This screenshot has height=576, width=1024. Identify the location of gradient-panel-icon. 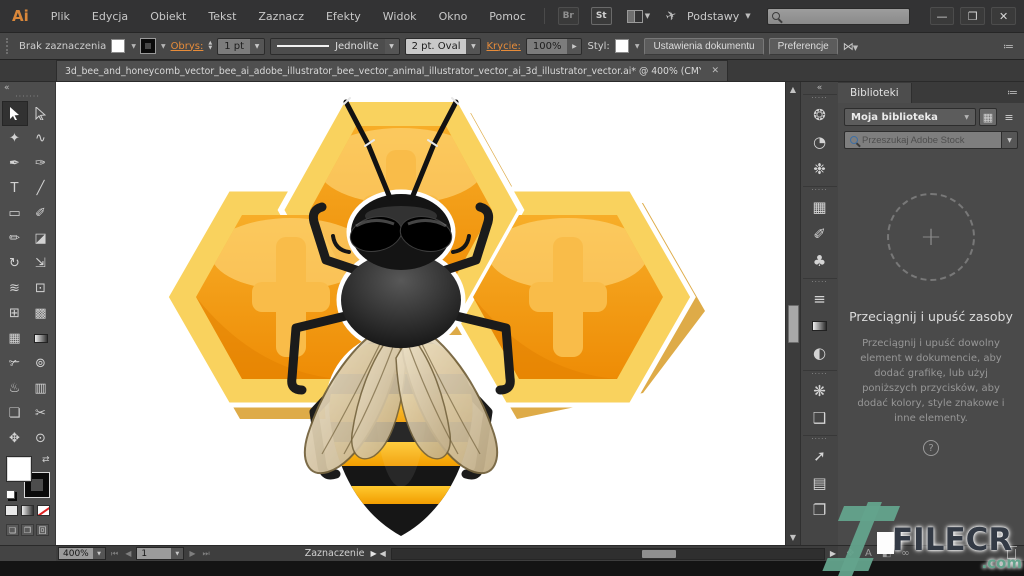
(820, 325).